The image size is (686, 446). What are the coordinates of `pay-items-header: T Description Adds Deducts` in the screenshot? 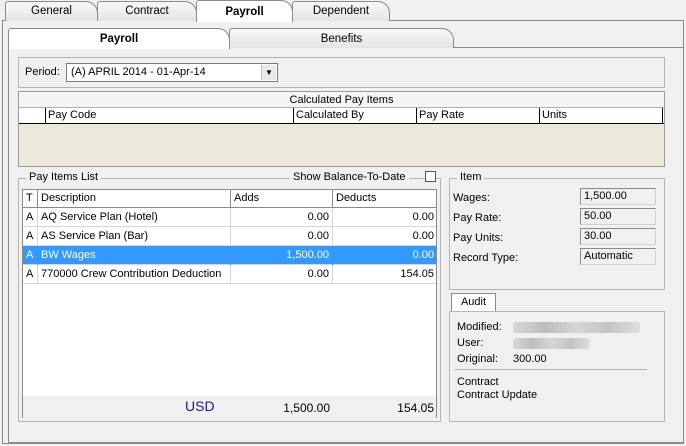 It's located at (229, 199).